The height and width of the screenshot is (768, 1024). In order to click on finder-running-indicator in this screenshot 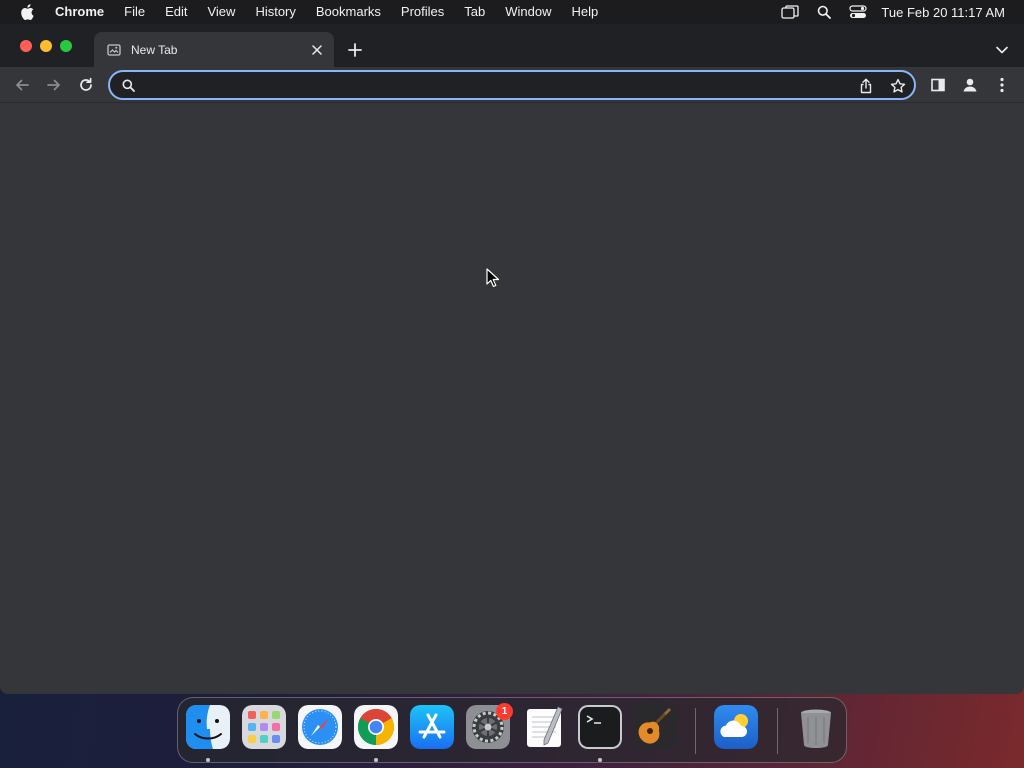, I will do `click(208, 760)`.